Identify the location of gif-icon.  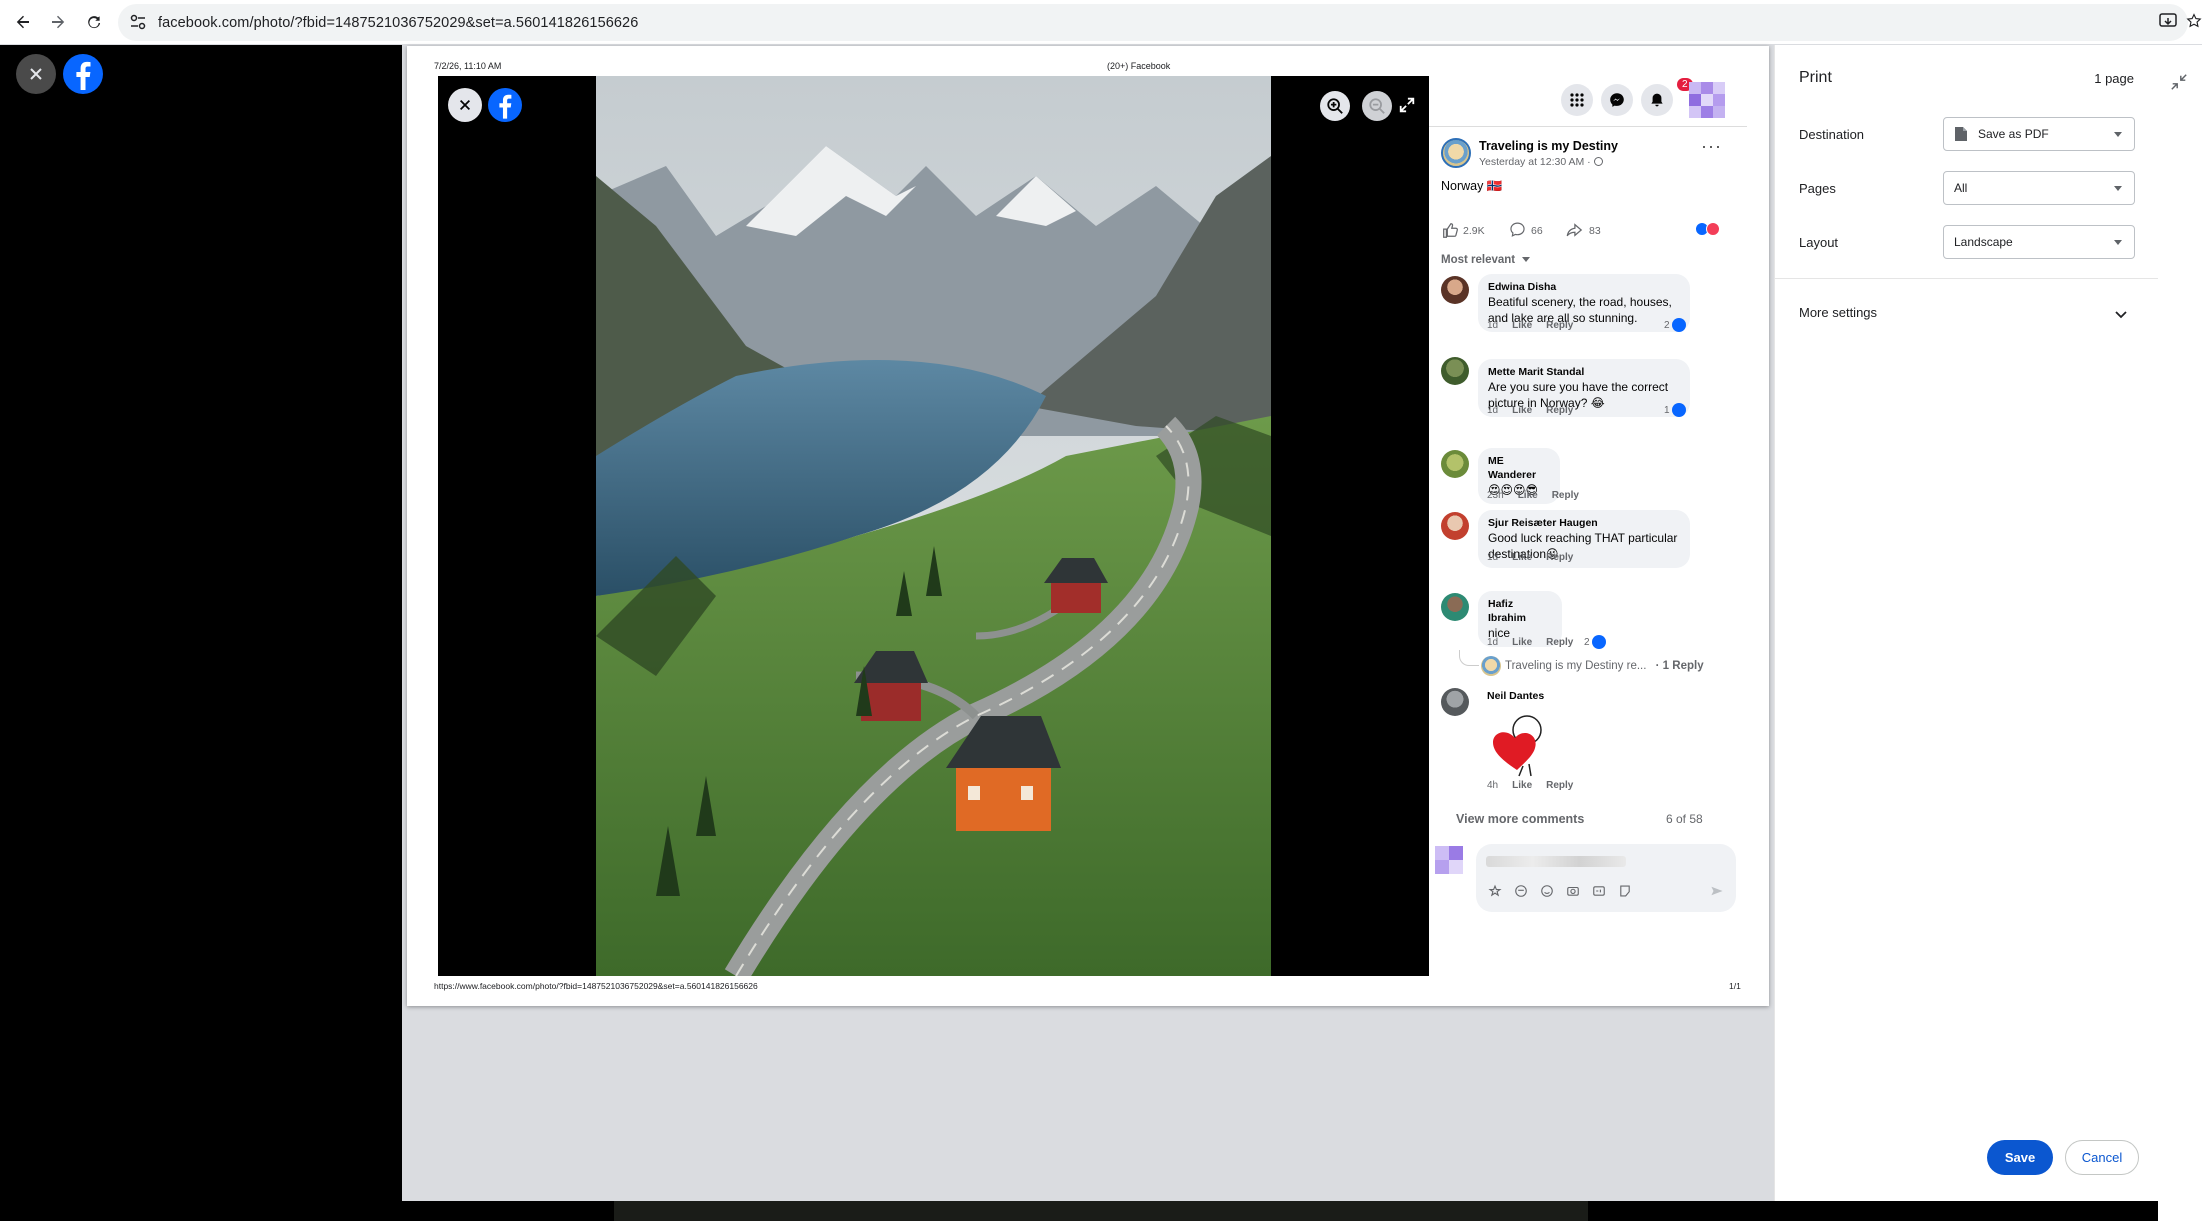
(1599, 891).